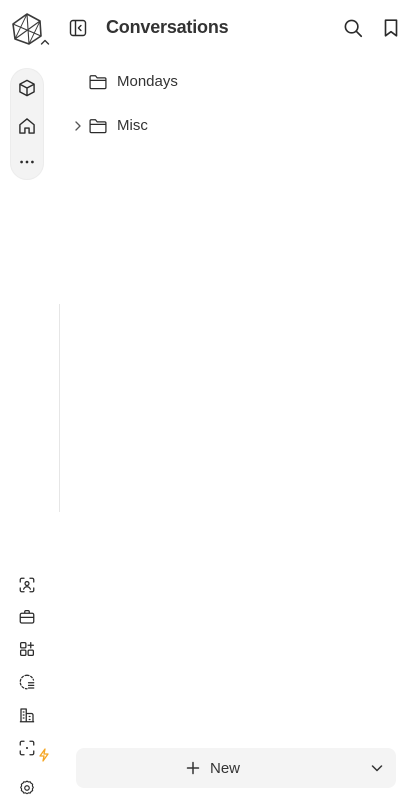  I want to click on more-horizontal-icon, so click(27, 162).